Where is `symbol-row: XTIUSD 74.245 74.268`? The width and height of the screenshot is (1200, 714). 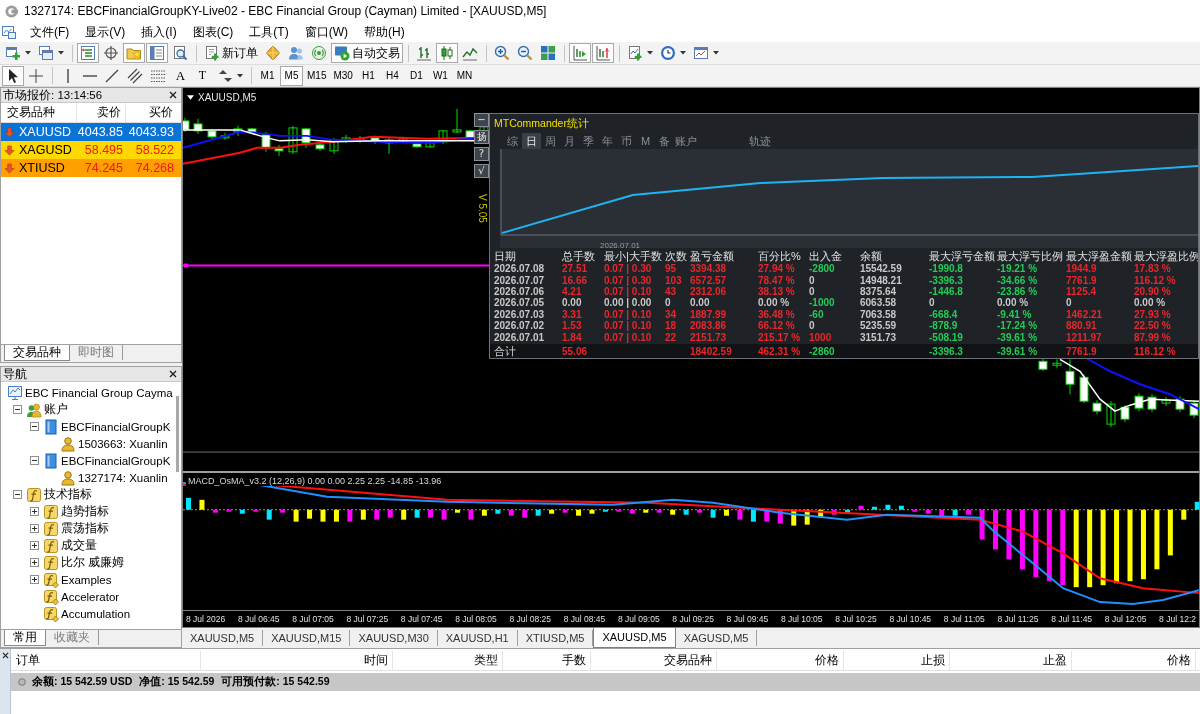 symbol-row: XTIUSD 74.245 74.268 is located at coordinates (91, 168).